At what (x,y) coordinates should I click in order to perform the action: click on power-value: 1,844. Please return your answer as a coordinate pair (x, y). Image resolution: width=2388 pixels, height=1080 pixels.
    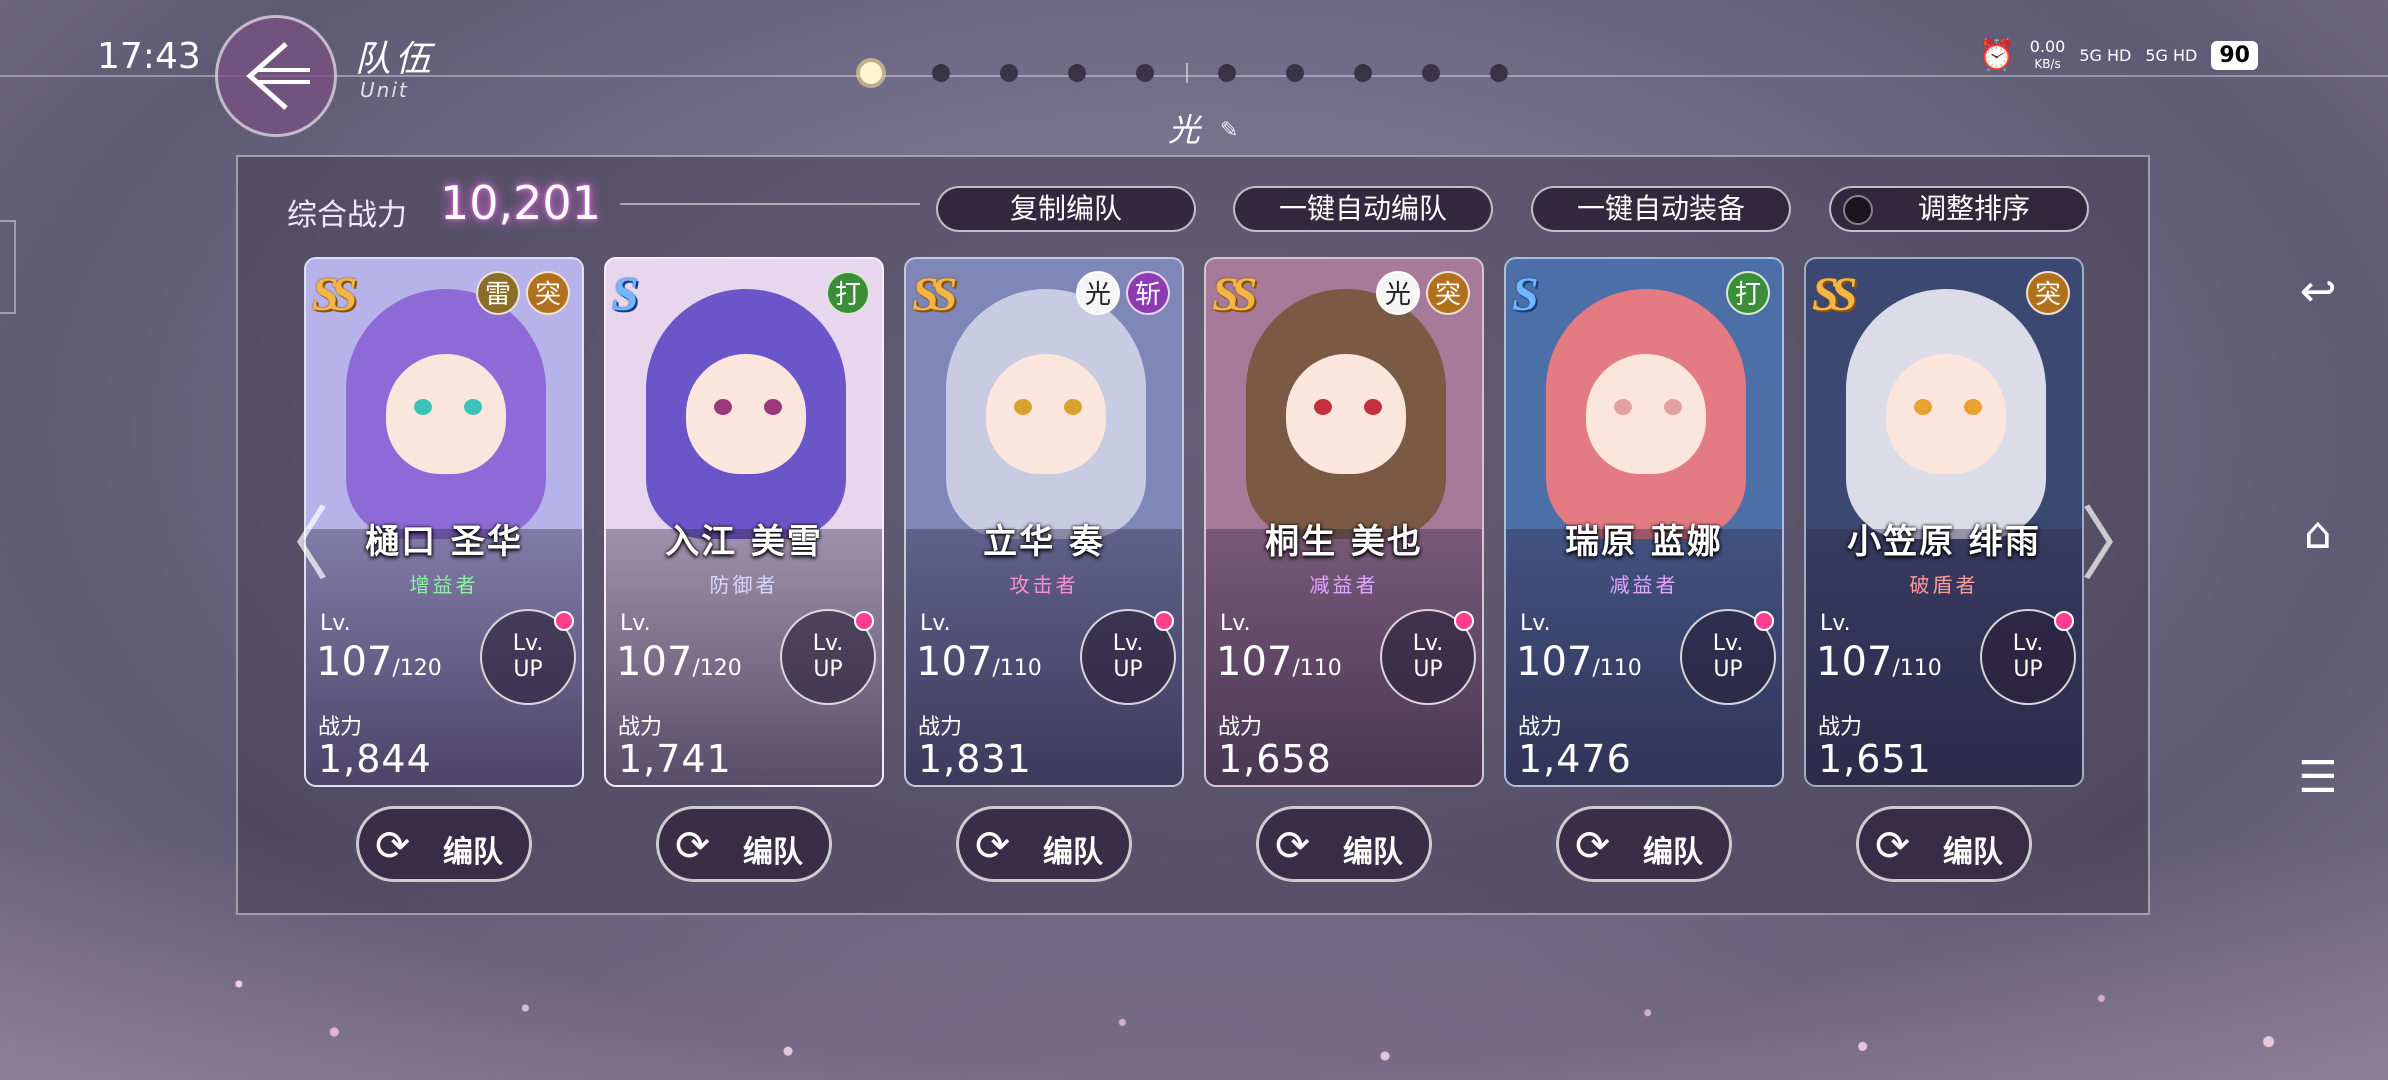
    Looking at the image, I should click on (375, 759).